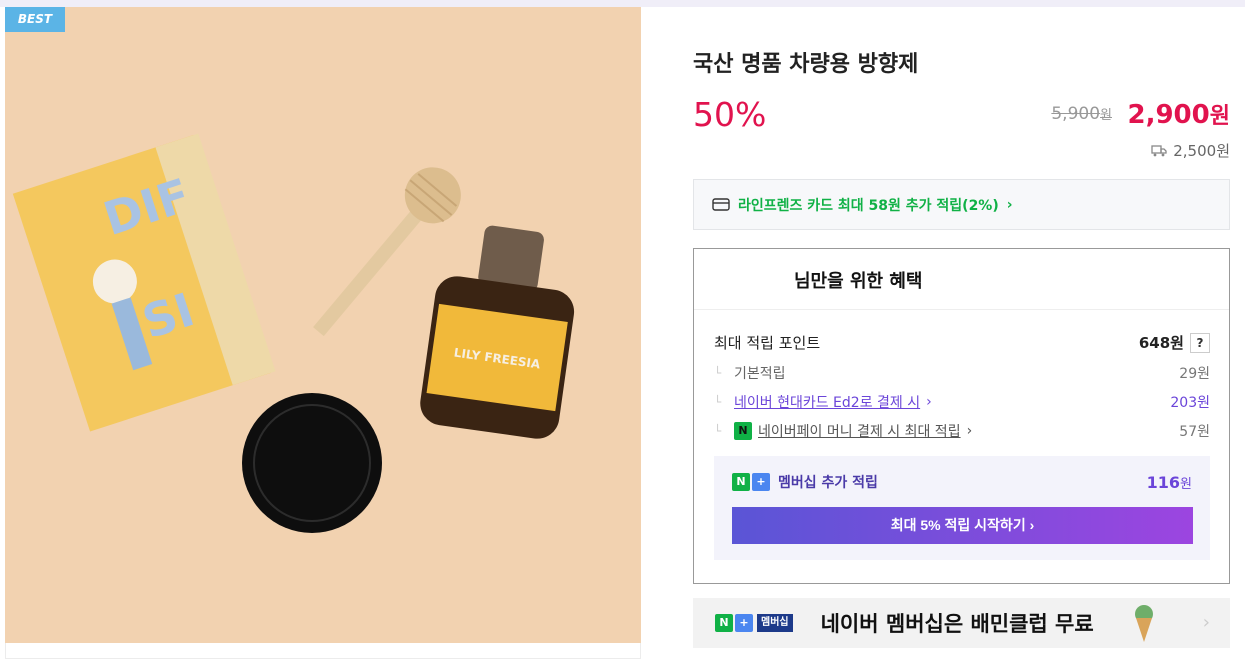 The width and height of the screenshot is (1245, 659). Describe the element at coordinates (775, 623) in the screenshot. I see `membership-tag-label: 멤버십` at that location.